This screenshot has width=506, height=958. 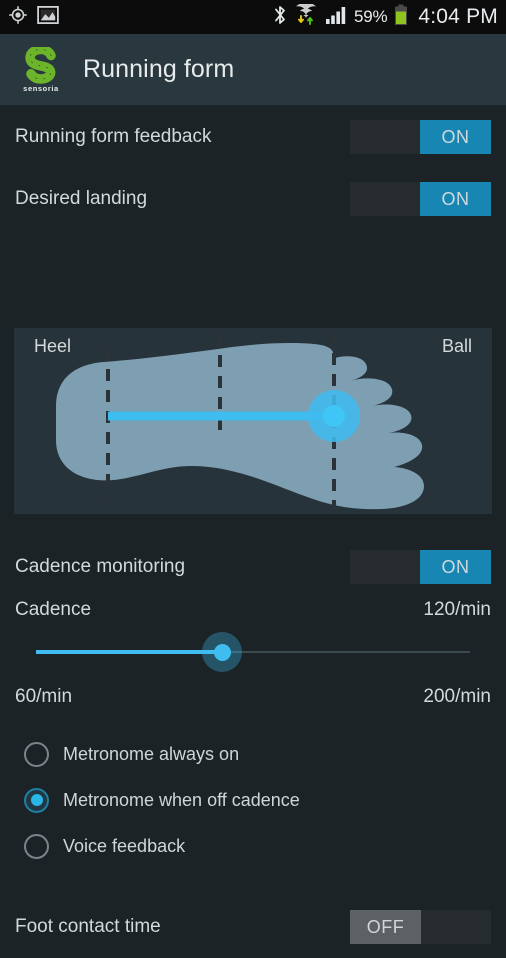 I want to click on battery-icon, so click(x=401, y=17).